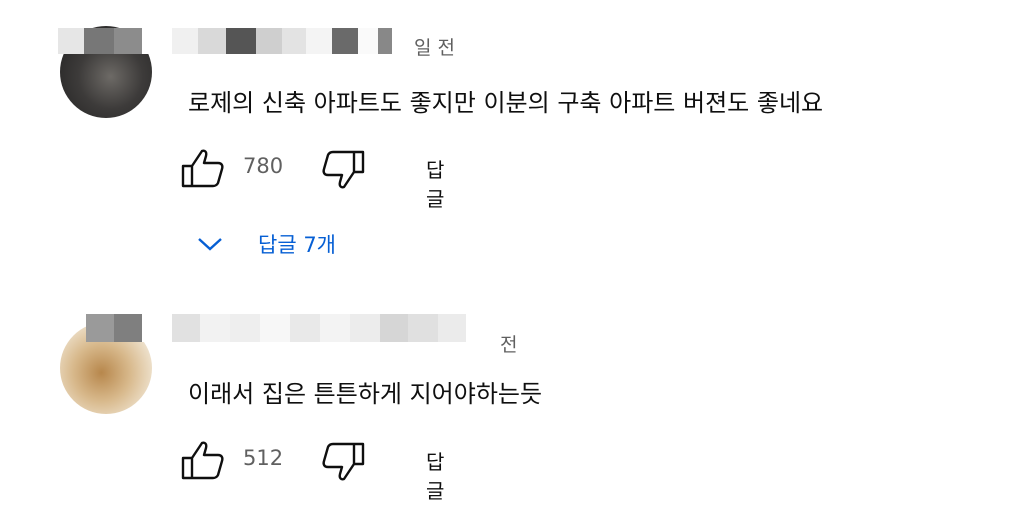 The width and height of the screenshot is (1024, 513). I want to click on like-count: 512, so click(263, 458).